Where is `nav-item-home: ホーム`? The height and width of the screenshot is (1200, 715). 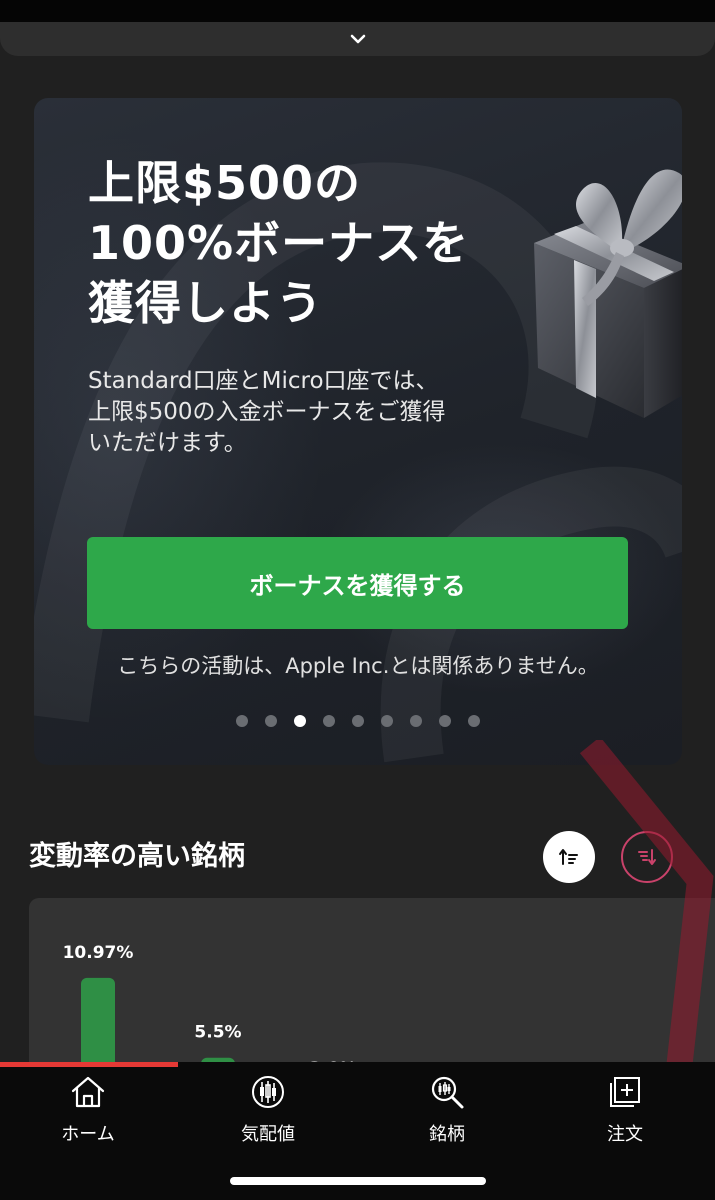
nav-item-home: ホーム is located at coordinates (88, 1109).